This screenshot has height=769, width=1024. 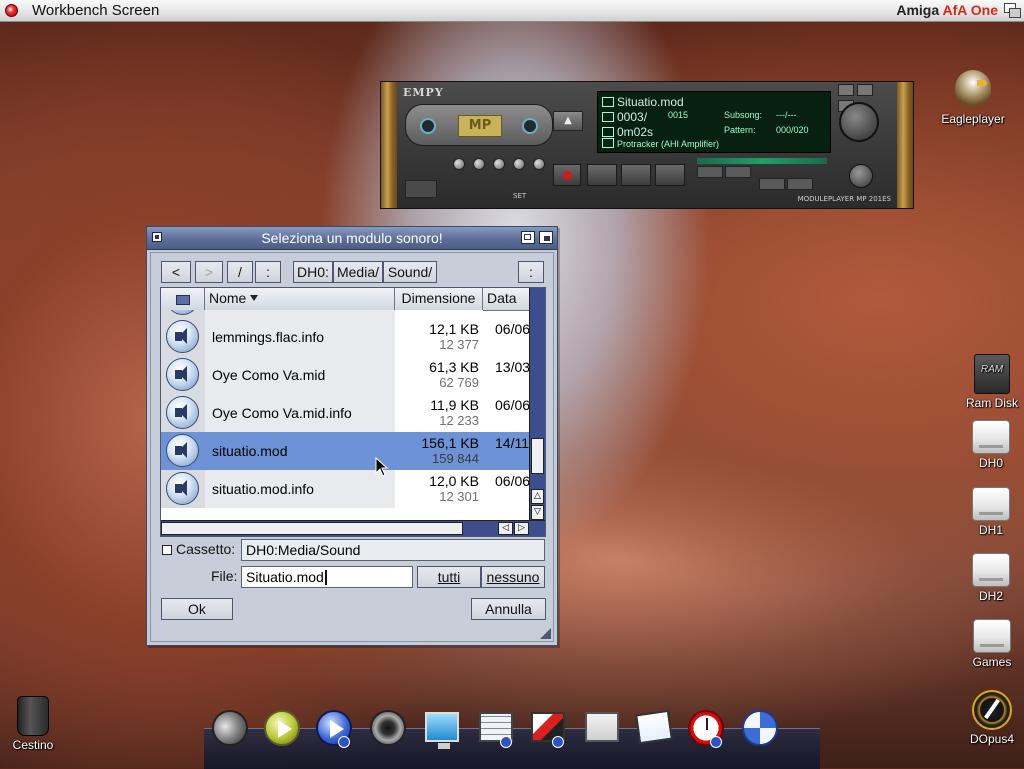 What do you see at coordinates (947, 10) in the screenshot?
I see `os-brand: Amiga AfA One` at bounding box center [947, 10].